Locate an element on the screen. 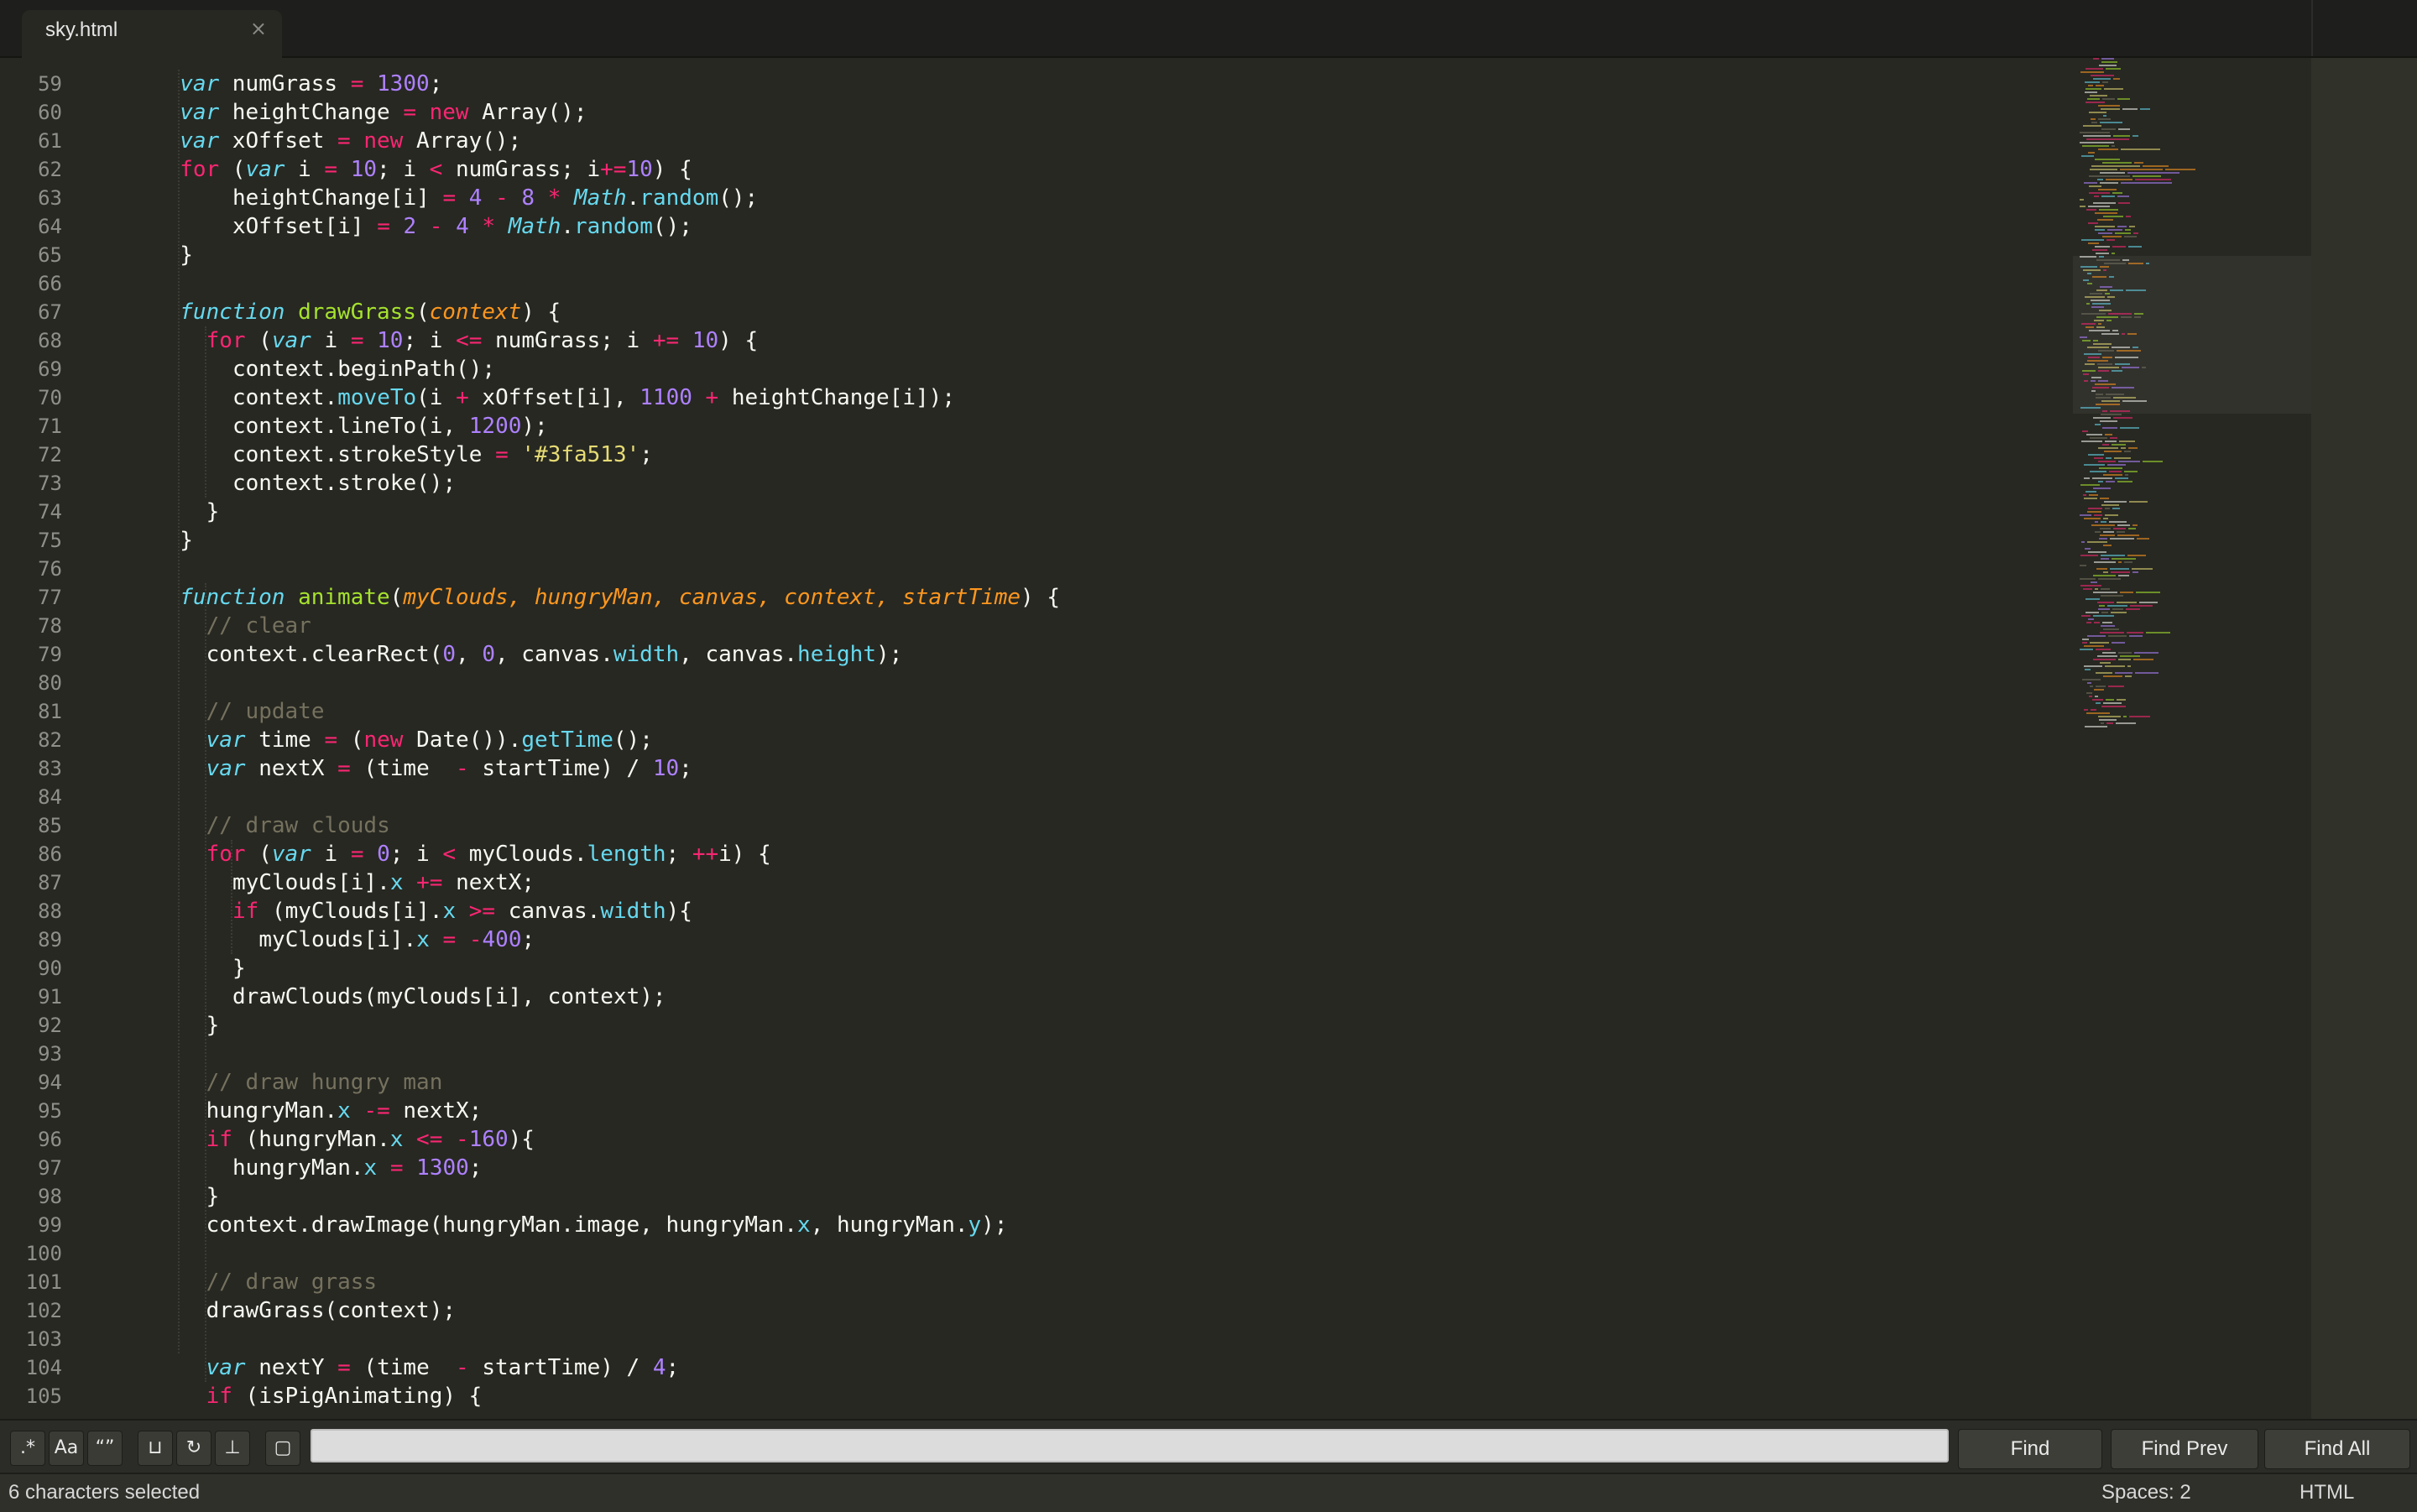 This screenshot has width=2417, height=1512. wrap-toggle: ↻ is located at coordinates (193, 1449).